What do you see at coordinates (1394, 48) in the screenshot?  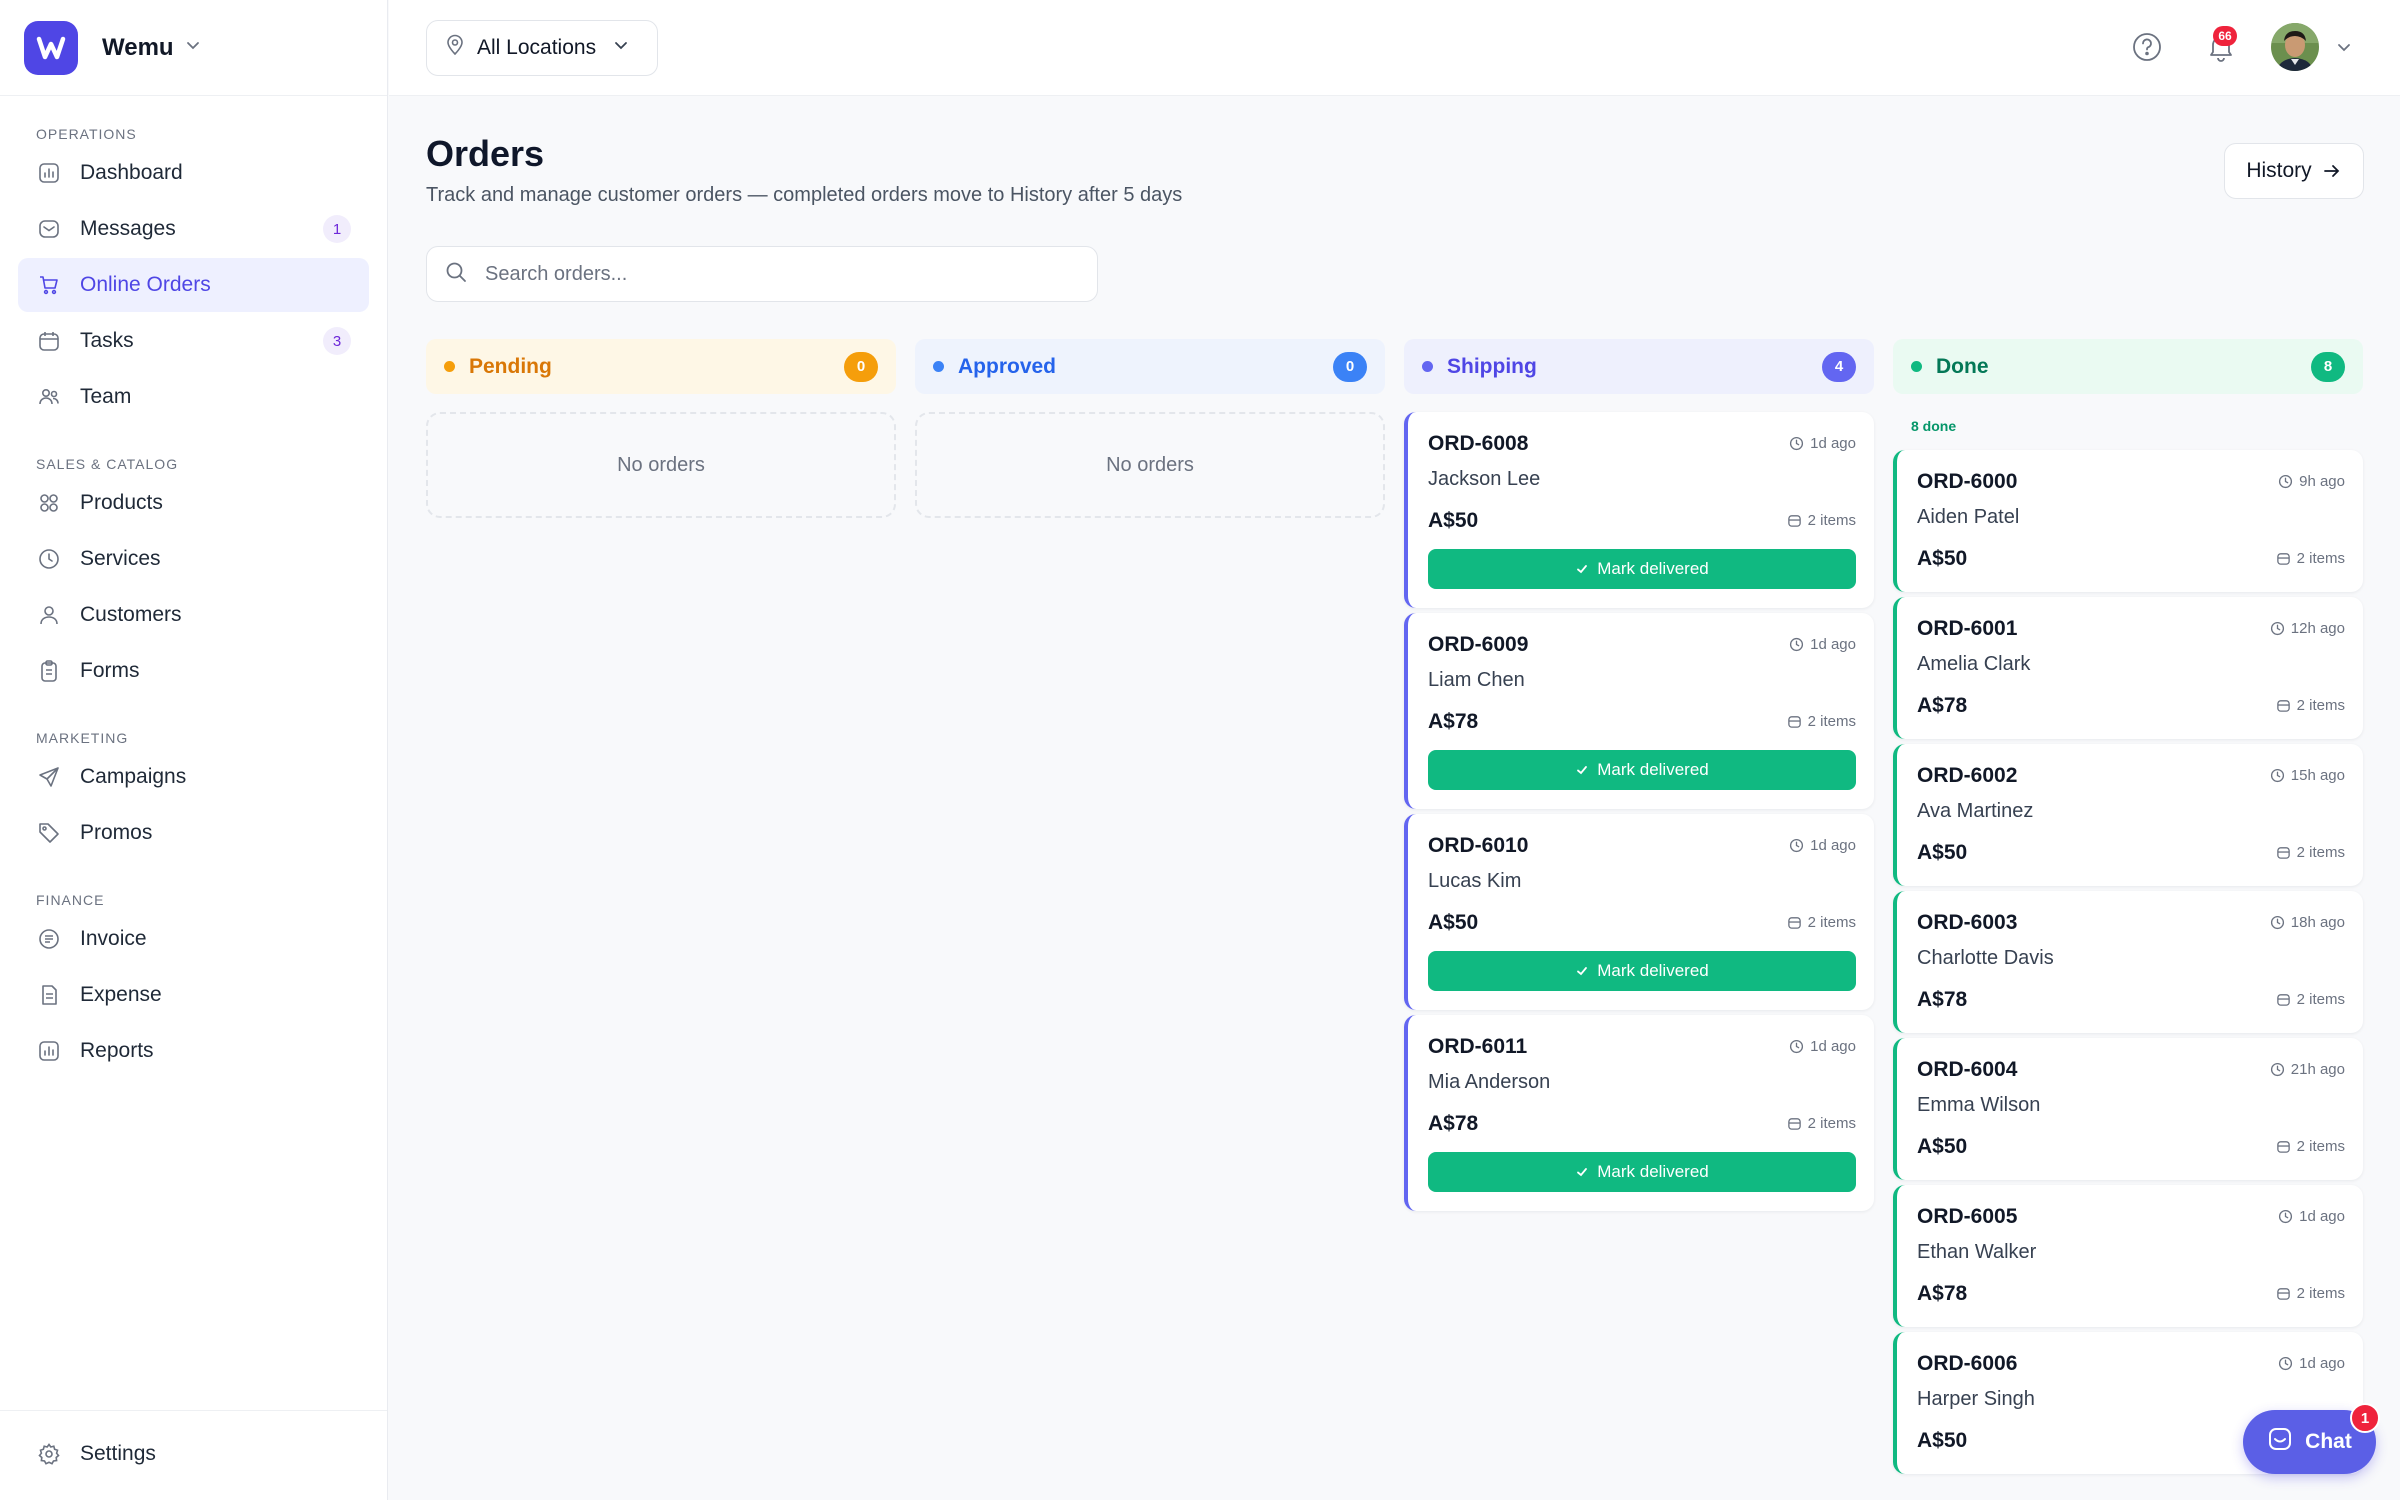 I see `topbar: All Locations 66` at bounding box center [1394, 48].